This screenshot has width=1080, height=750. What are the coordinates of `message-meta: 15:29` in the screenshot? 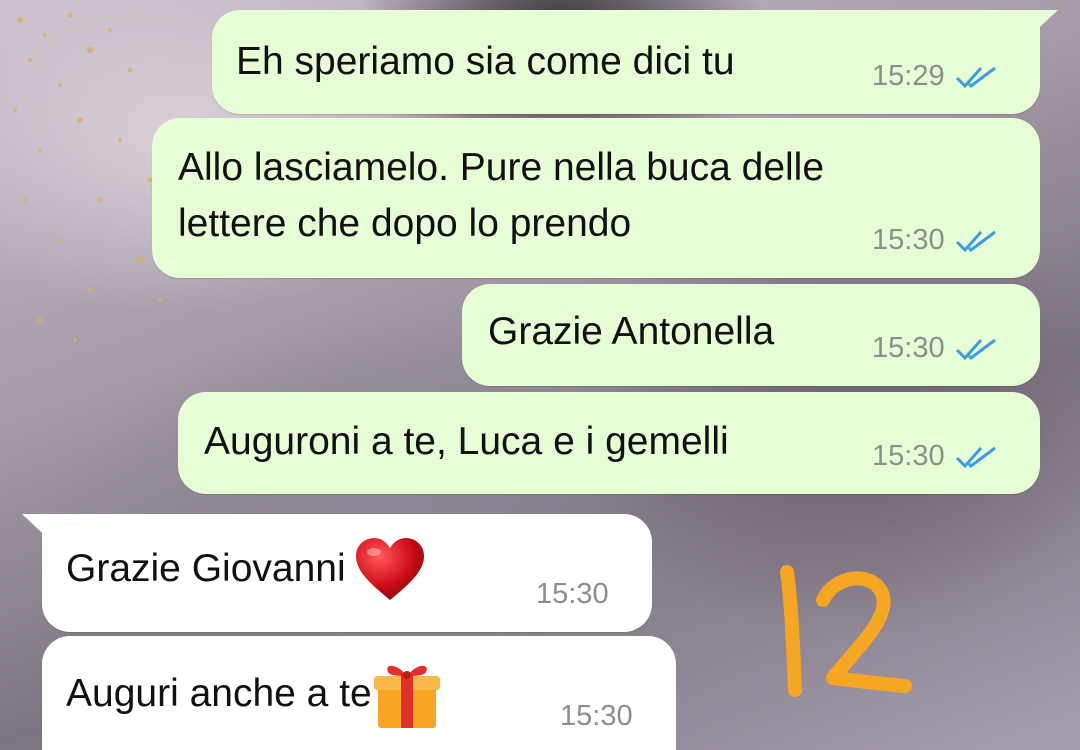 It's located at (935, 76).